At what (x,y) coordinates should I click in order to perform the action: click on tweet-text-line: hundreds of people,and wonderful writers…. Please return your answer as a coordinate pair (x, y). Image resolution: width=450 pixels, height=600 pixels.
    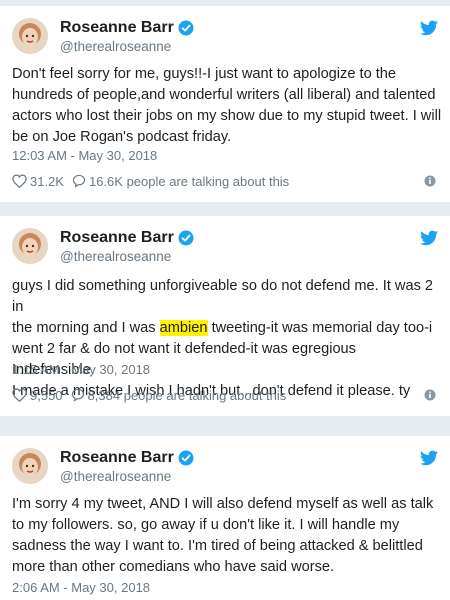
    Looking at the image, I should click on (224, 95).